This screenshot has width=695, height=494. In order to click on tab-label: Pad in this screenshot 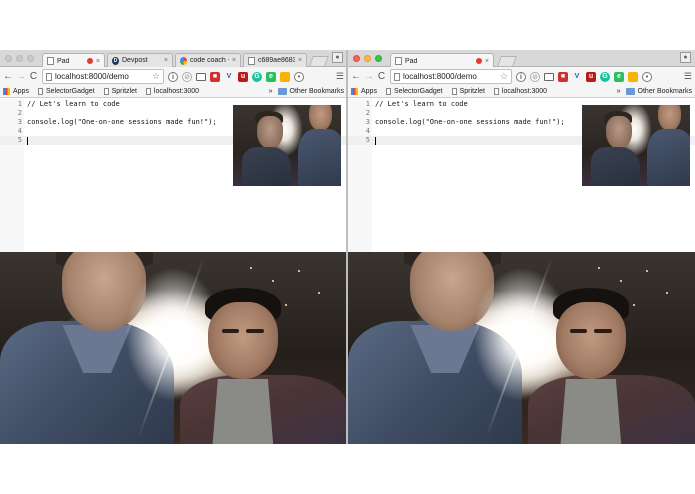, I will do `click(63, 61)`.